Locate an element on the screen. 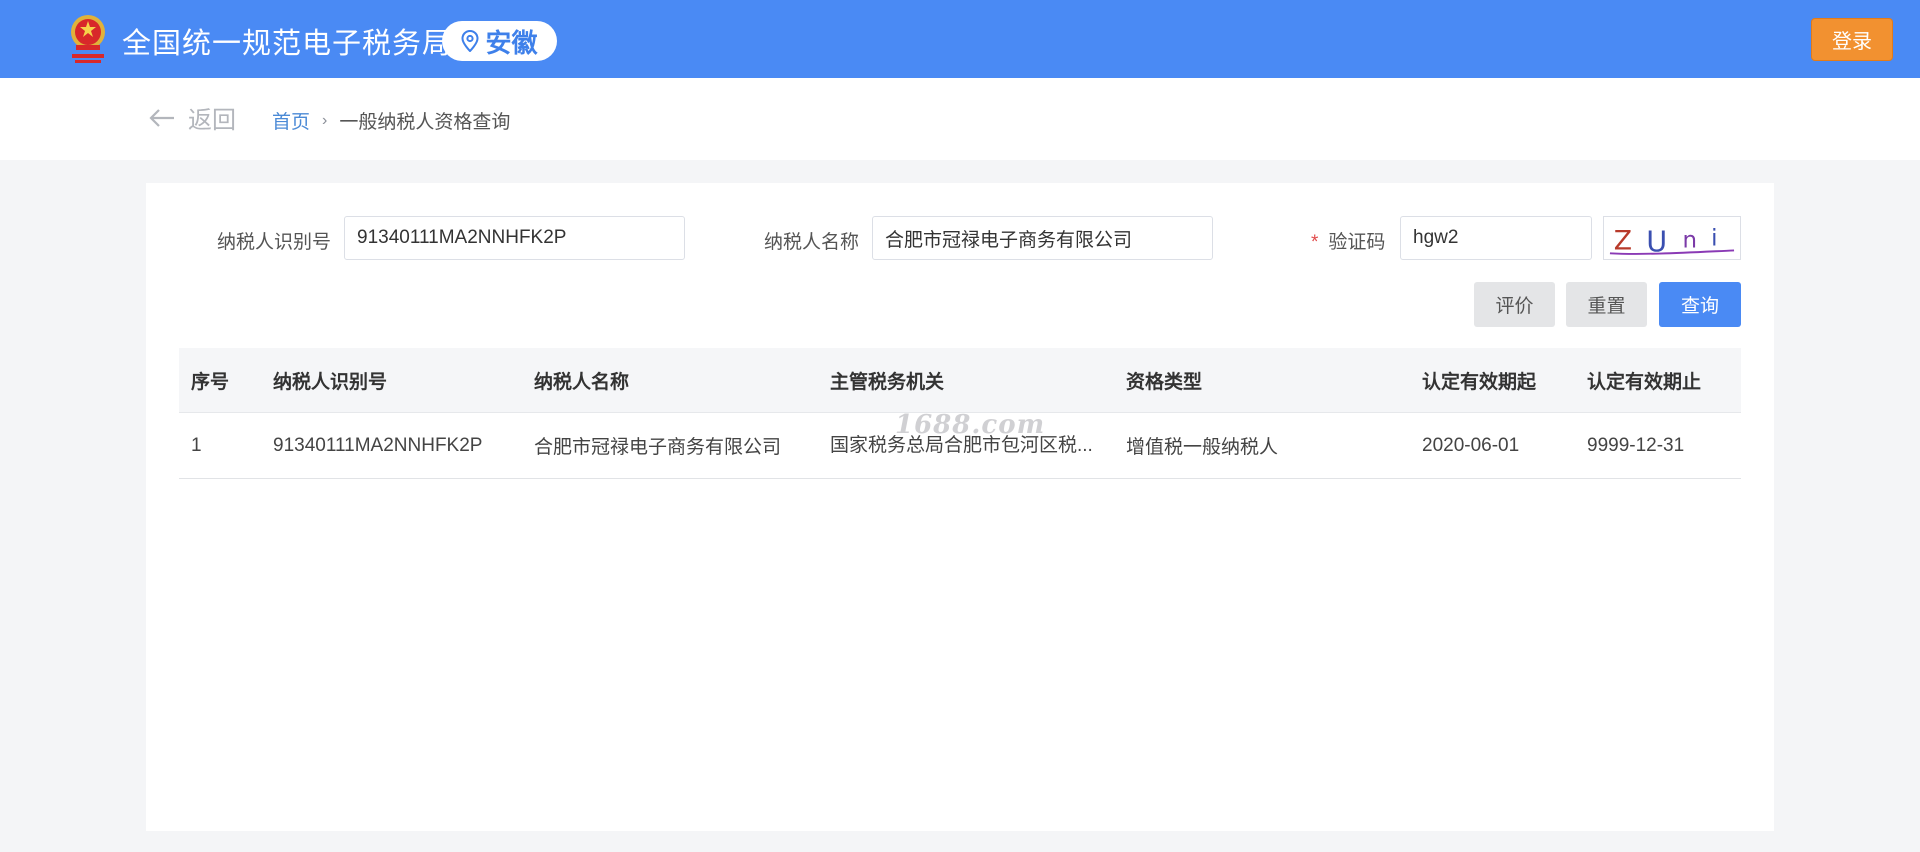 The image size is (1920, 852). captcha-image: Z U n i is located at coordinates (1672, 238).